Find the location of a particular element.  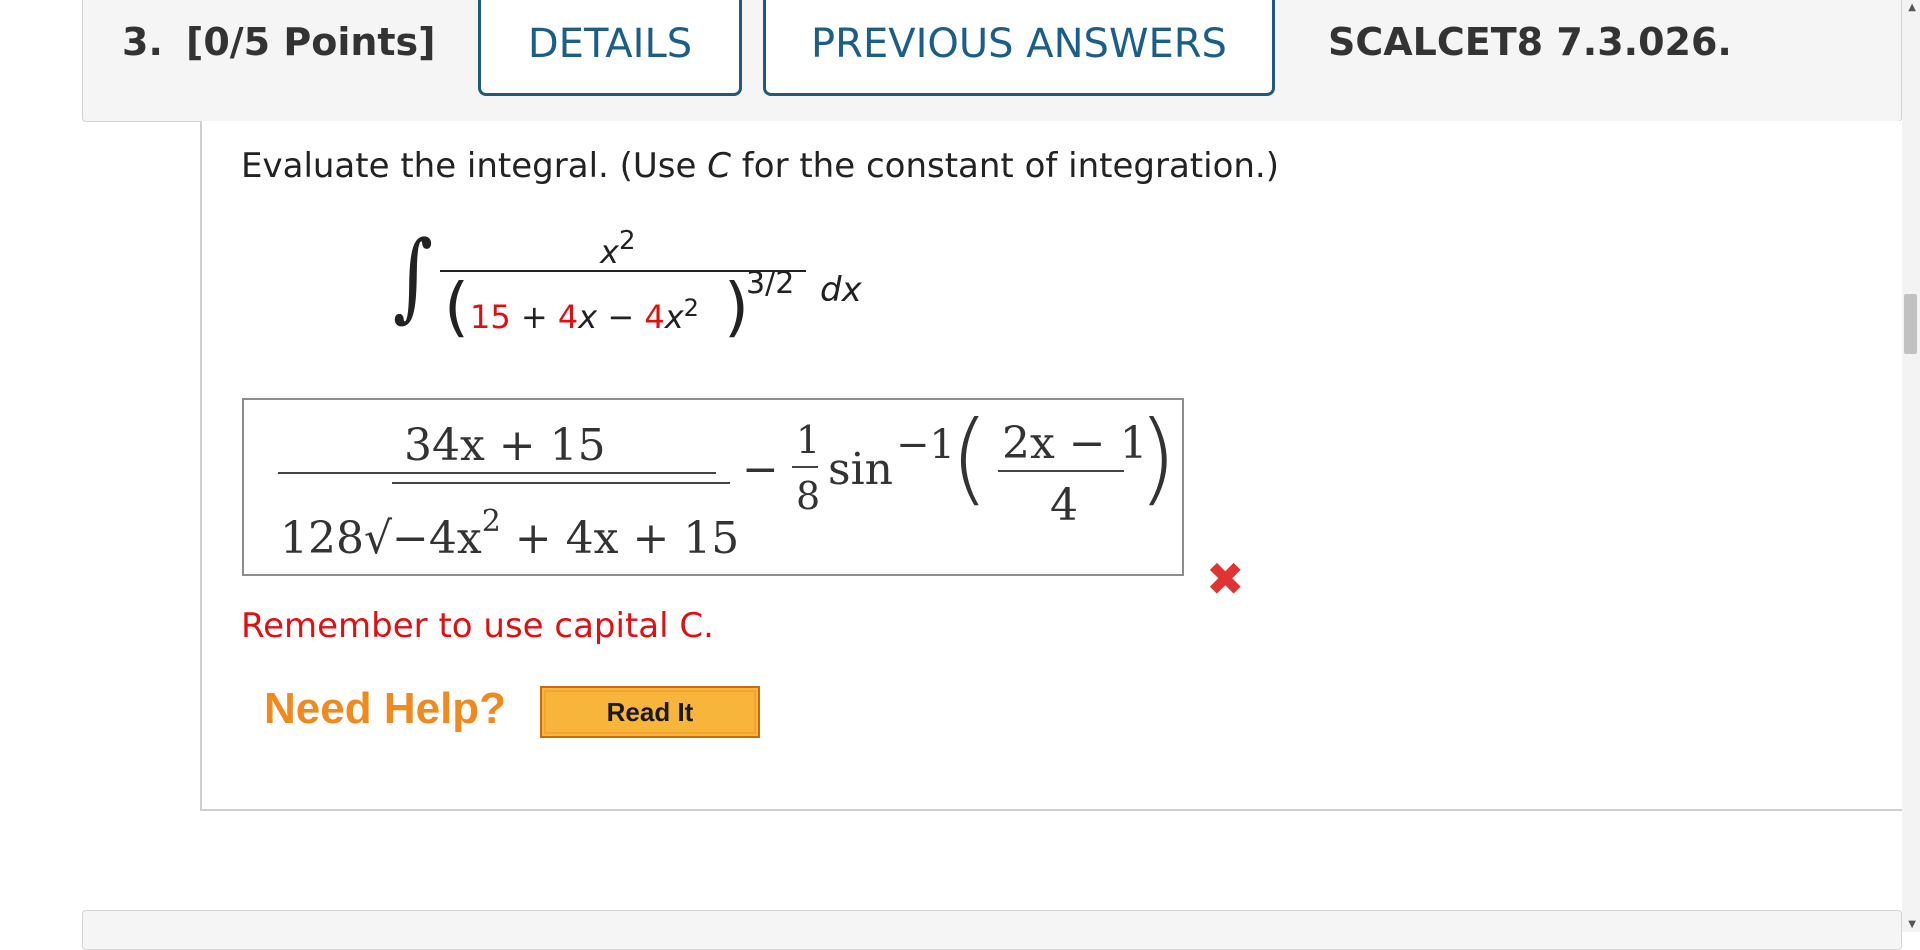

question-code: SCALCET8 7.3.026. is located at coordinates (1530, 42).